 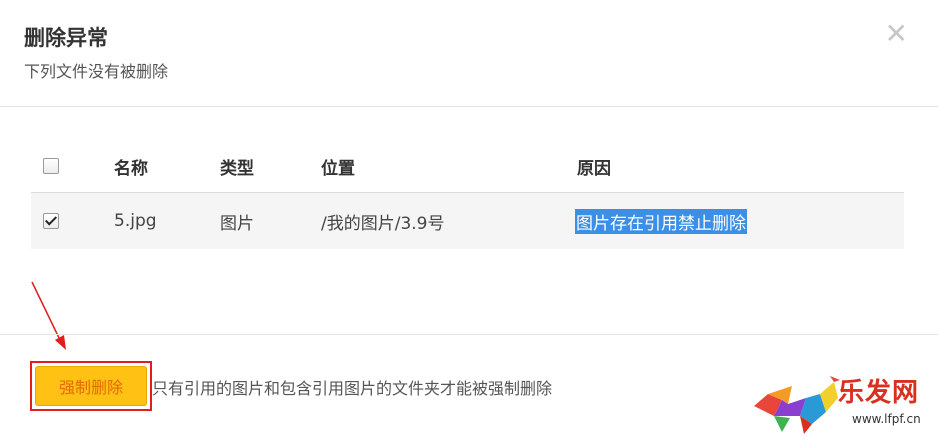 I want to click on failure-reason-text: 图片存在引用禁止删除, so click(x=661, y=221).